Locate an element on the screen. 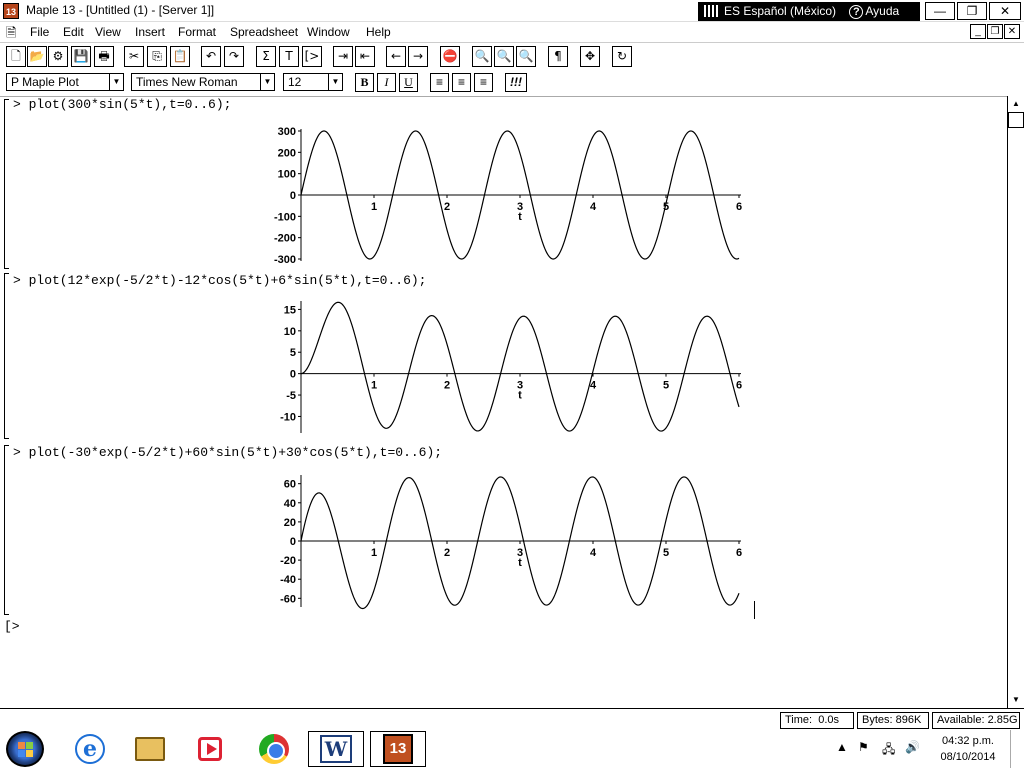 The image size is (1024, 768). style-dropdown: P Maple Plot ▼ is located at coordinates (65, 82).